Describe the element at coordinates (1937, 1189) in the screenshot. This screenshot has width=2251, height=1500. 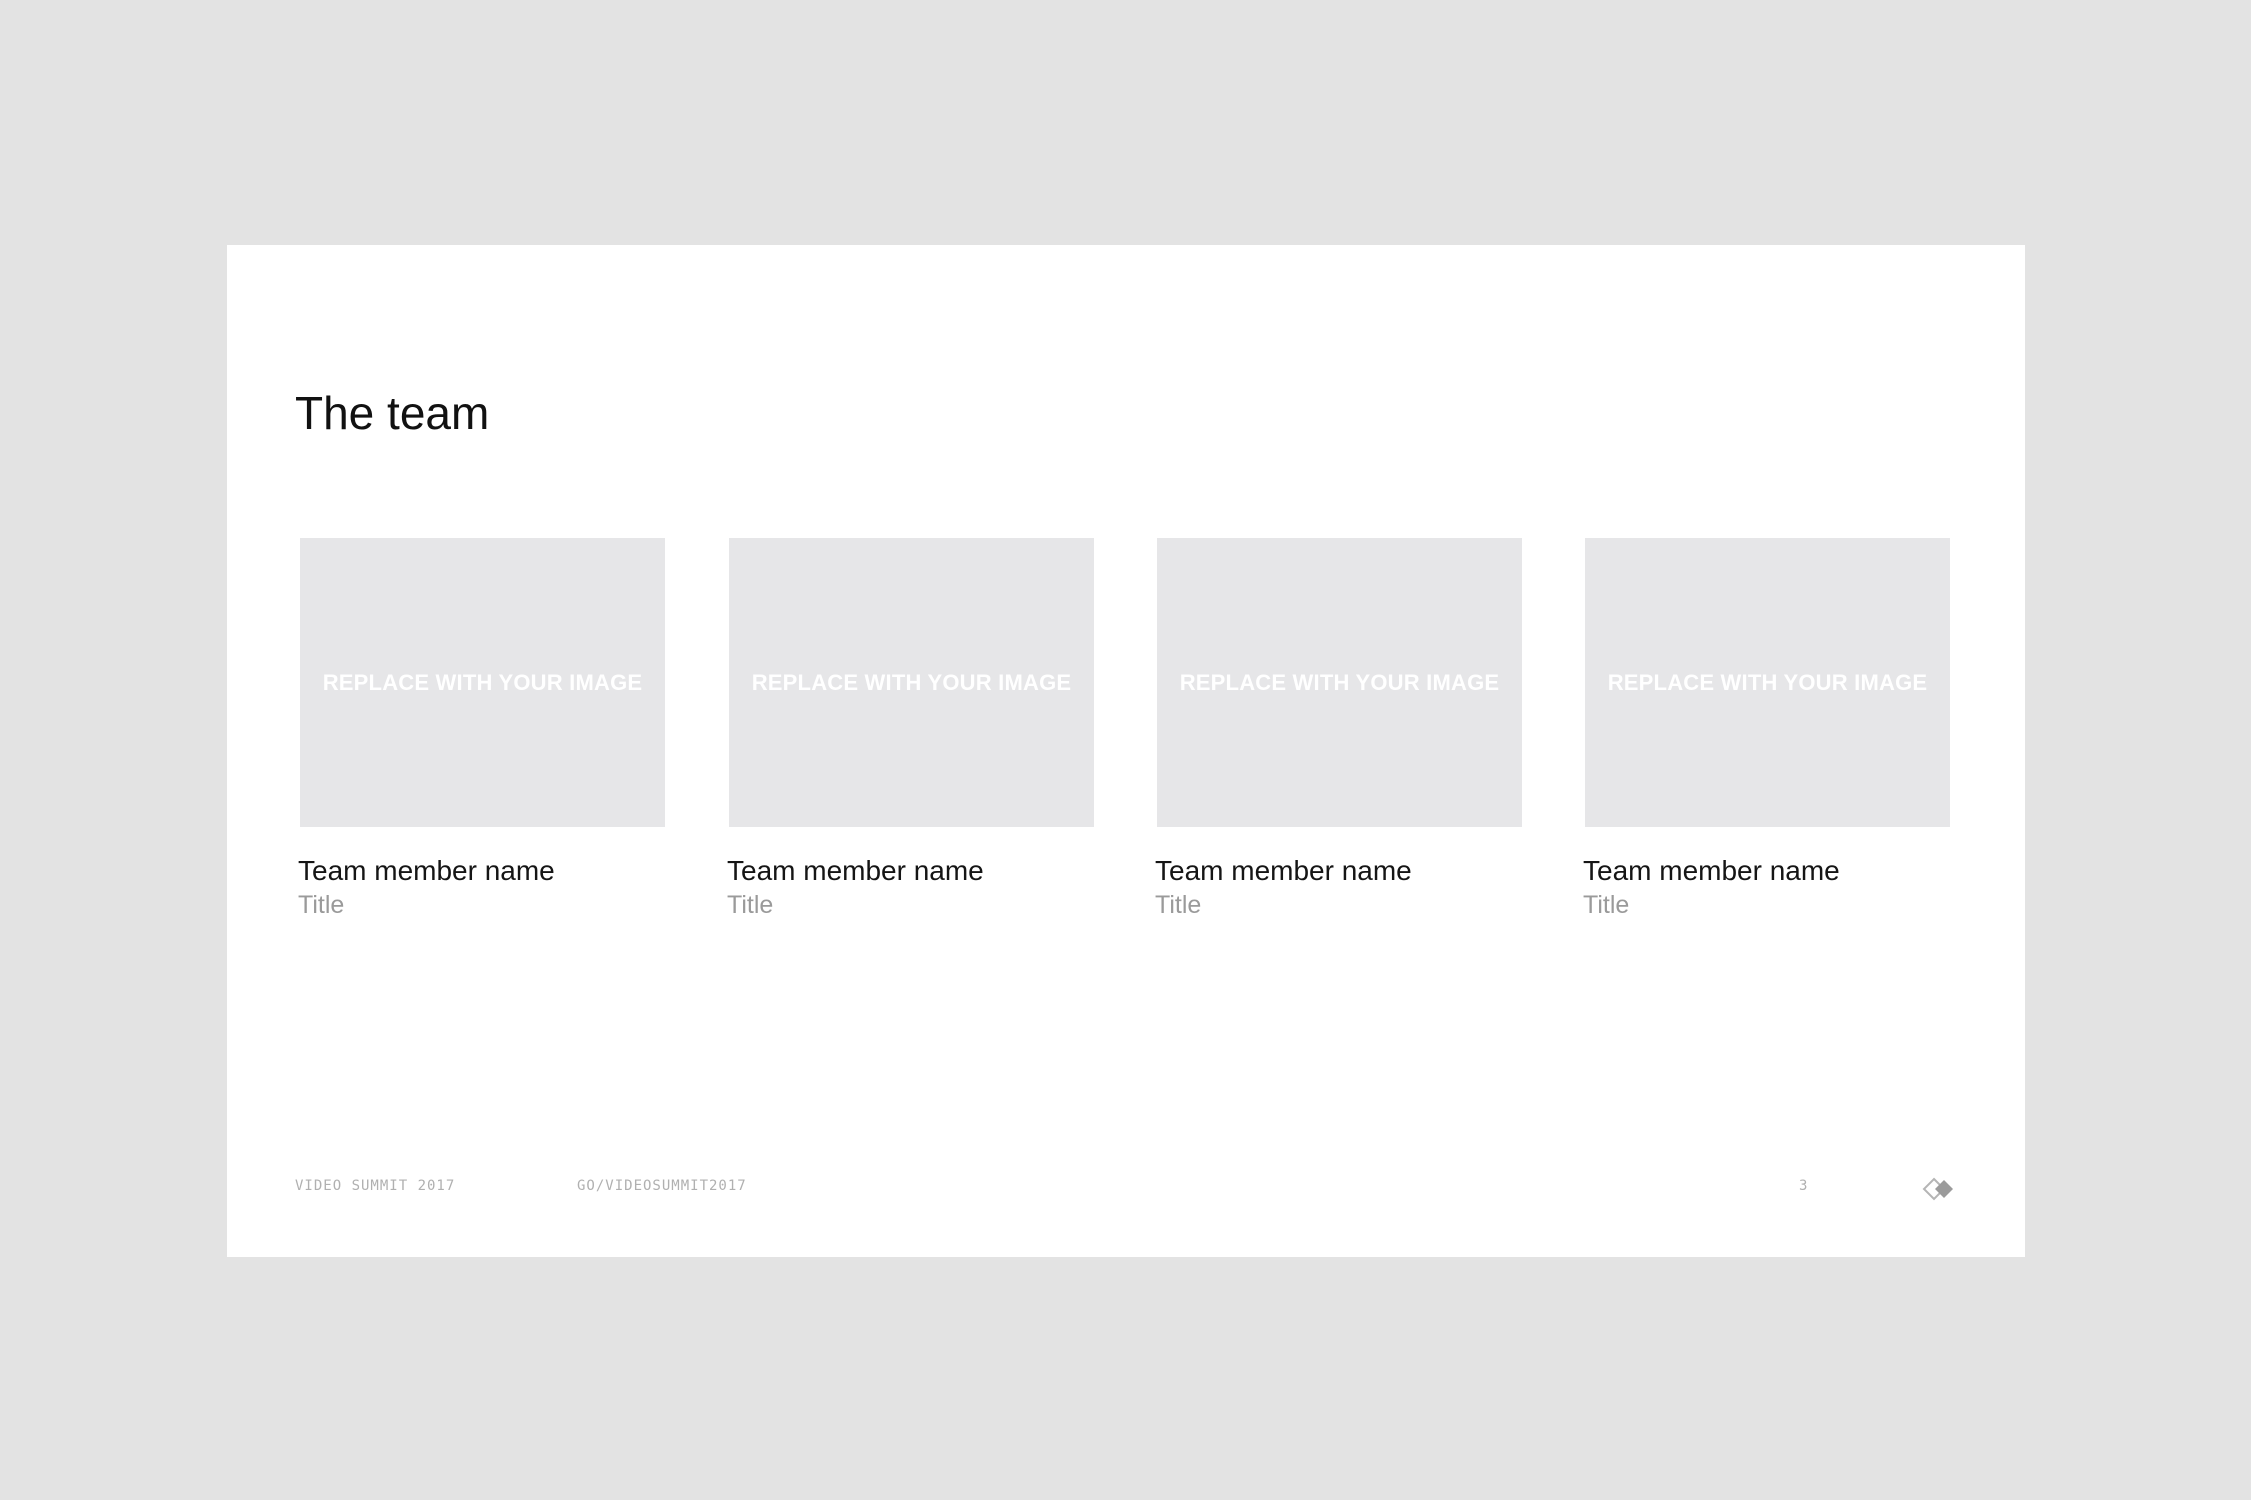
I see `diamond-logo-icon` at that location.